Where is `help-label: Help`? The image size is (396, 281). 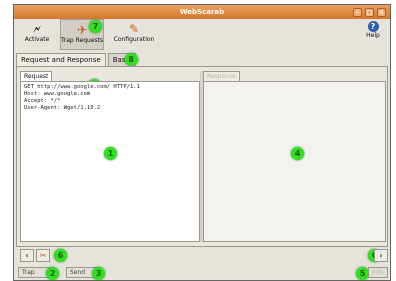 help-label: Help is located at coordinates (373, 35).